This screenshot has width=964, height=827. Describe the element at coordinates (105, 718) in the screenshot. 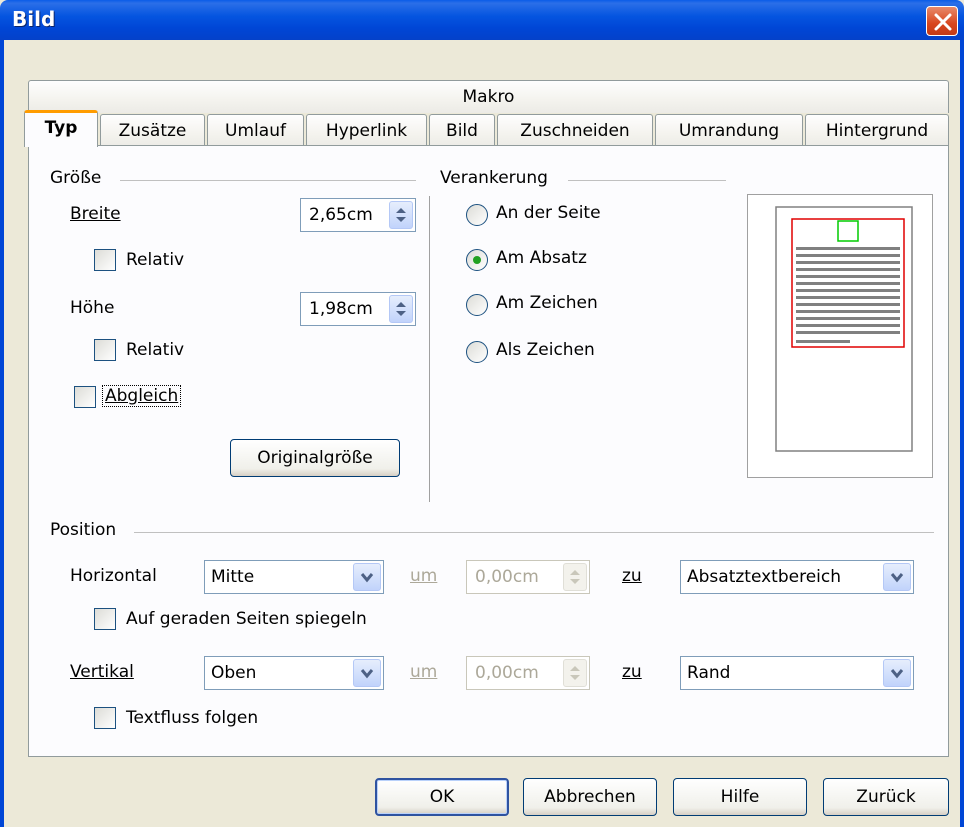

I see `textfluss-checkbox` at that location.